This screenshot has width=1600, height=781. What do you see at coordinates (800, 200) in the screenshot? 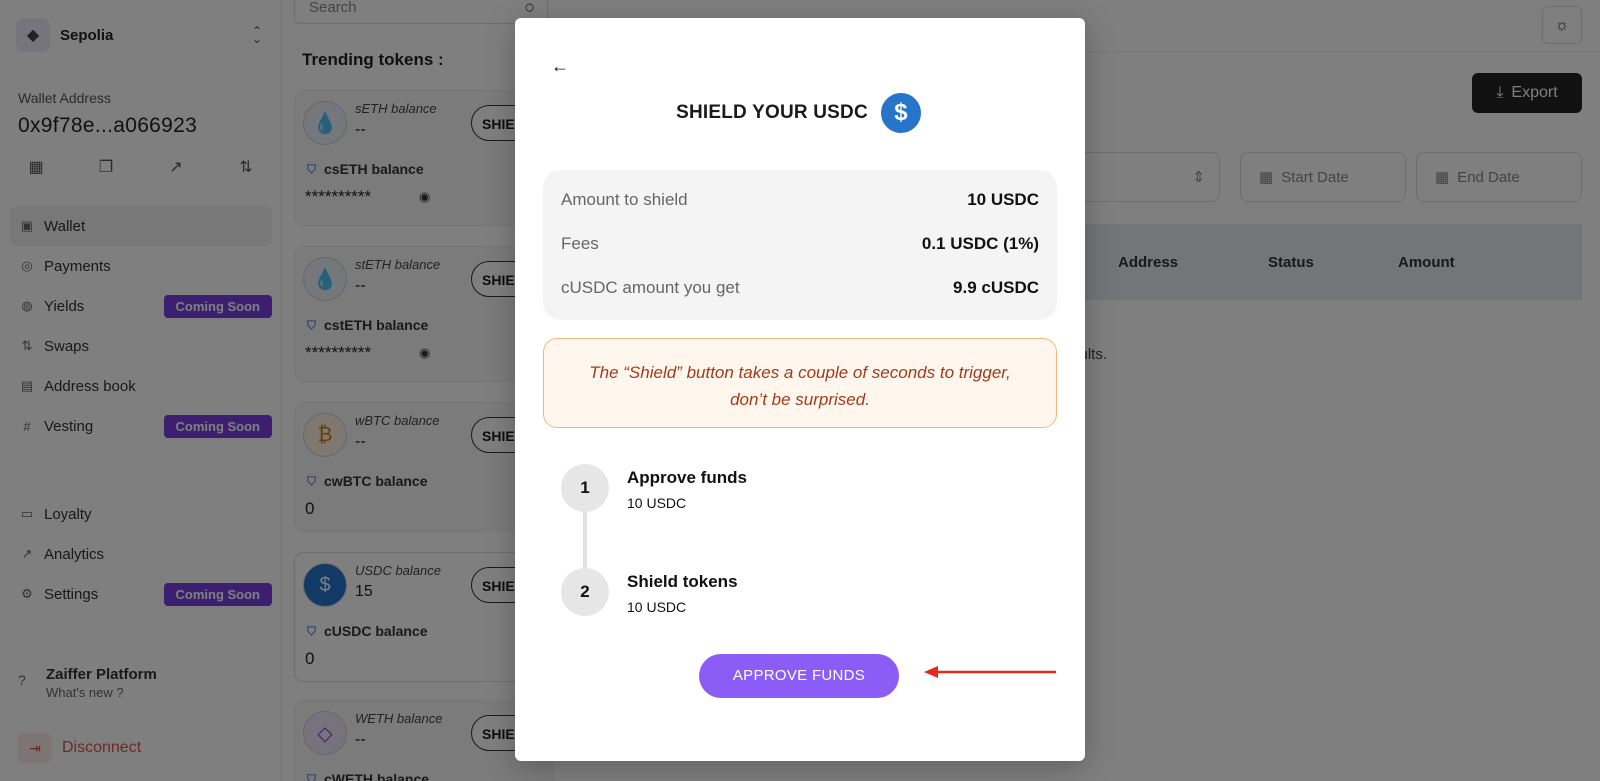
I see `summary-row-amount: Amount to shield 10 USDC` at bounding box center [800, 200].